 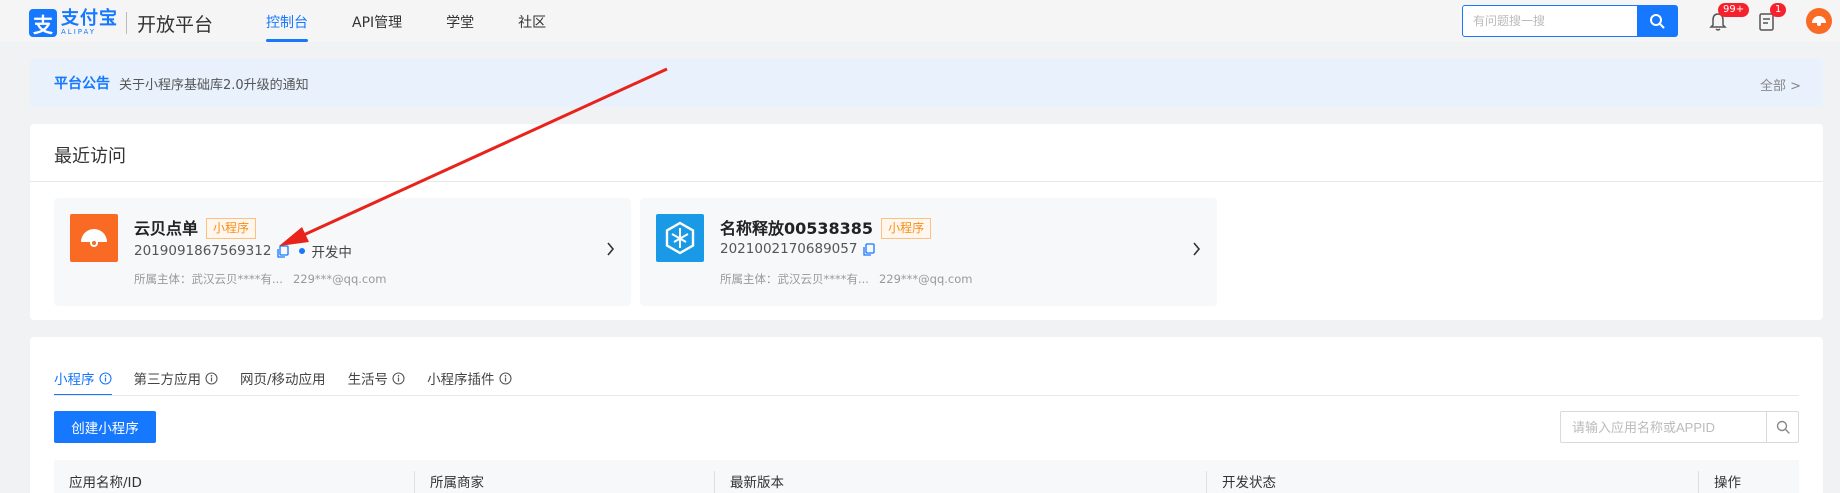 I want to click on status-dot, so click(x=302, y=251).